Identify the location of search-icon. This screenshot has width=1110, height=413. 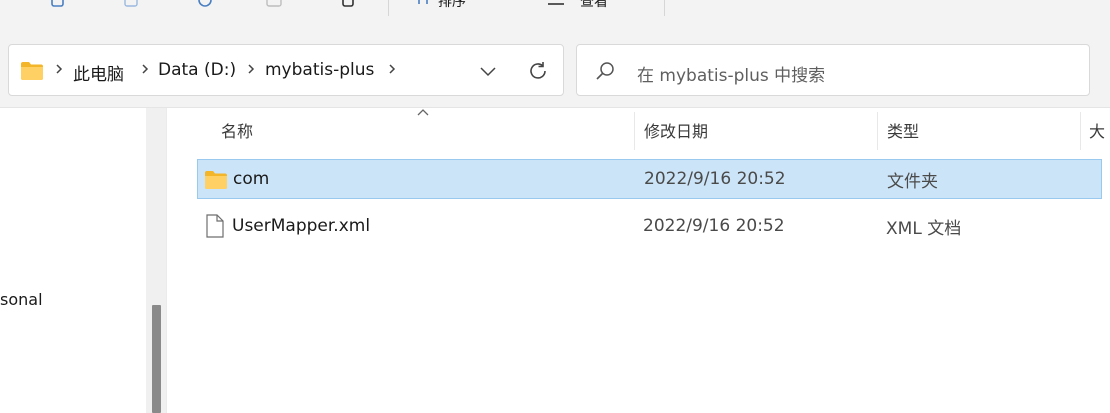
(605, 71).